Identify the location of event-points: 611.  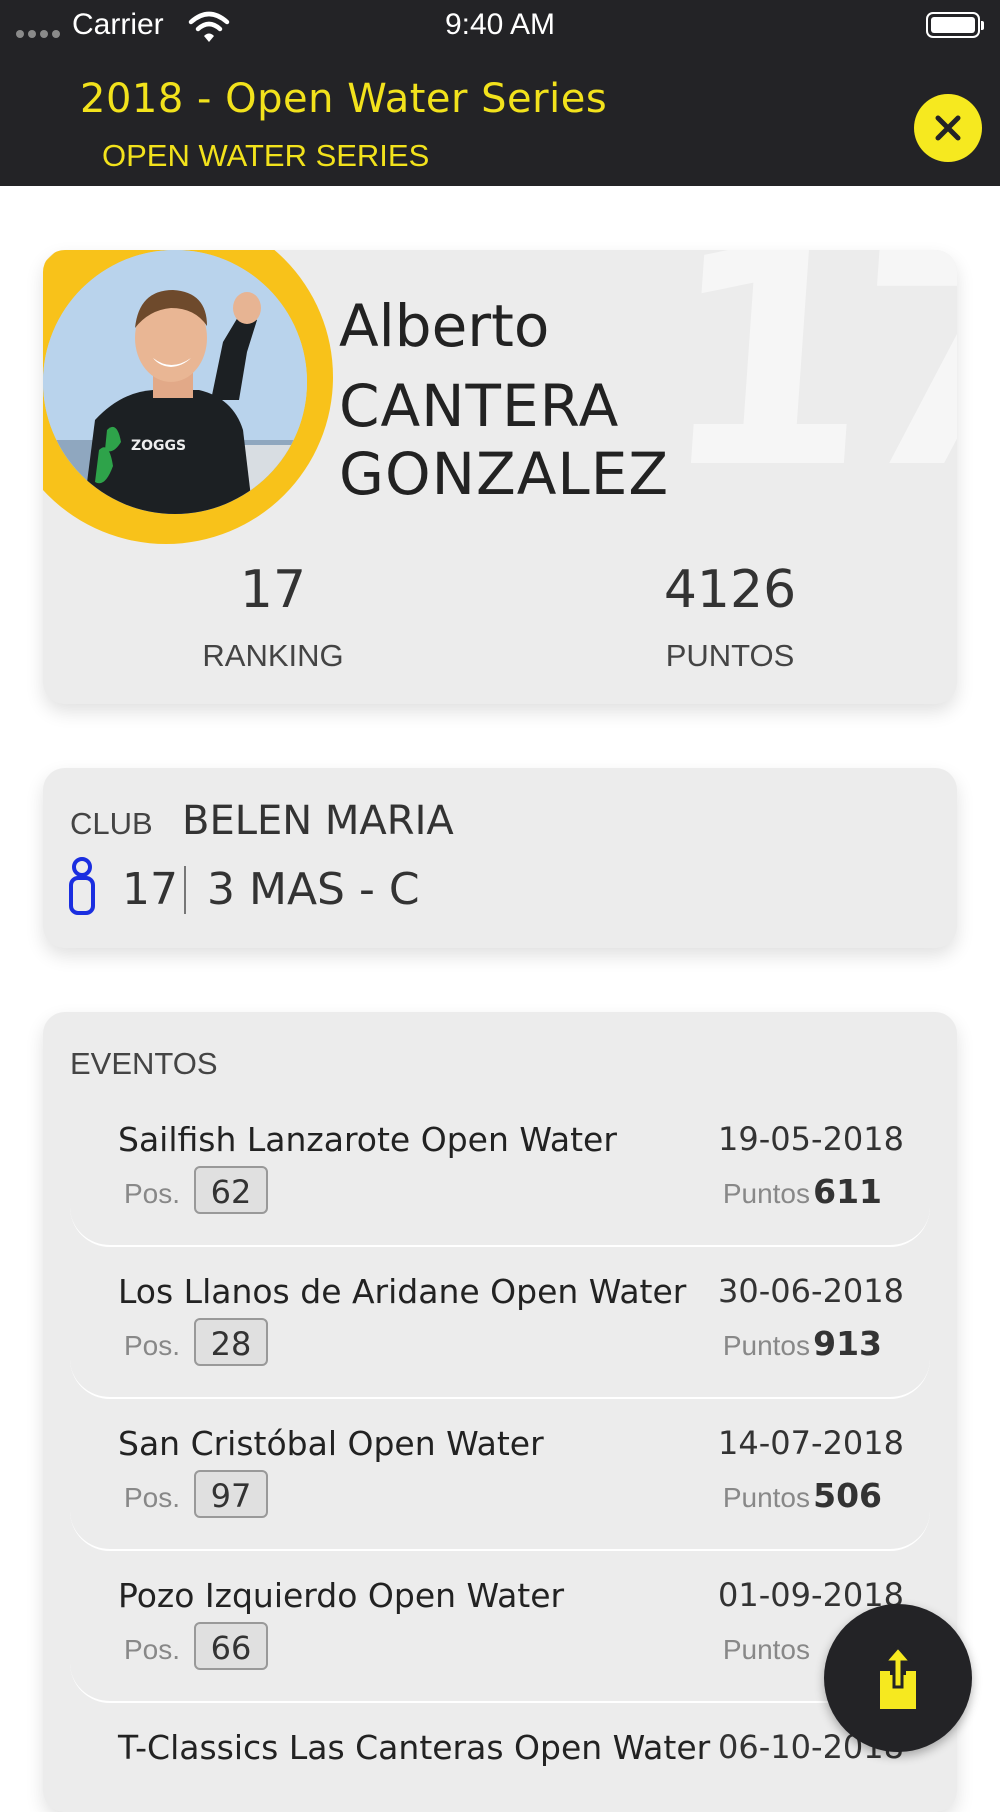
(847, 1191).